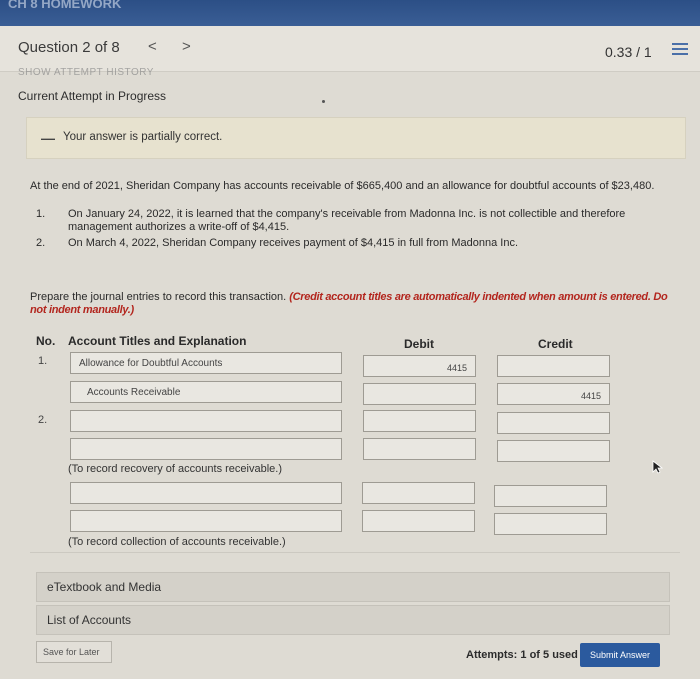 Image resolution: width=700 pixels, height=679 pixels. Describe the element at coordinates (157, 341) in the screenshot. I see `column-header-account: Account Titles and Explanation` at that location.